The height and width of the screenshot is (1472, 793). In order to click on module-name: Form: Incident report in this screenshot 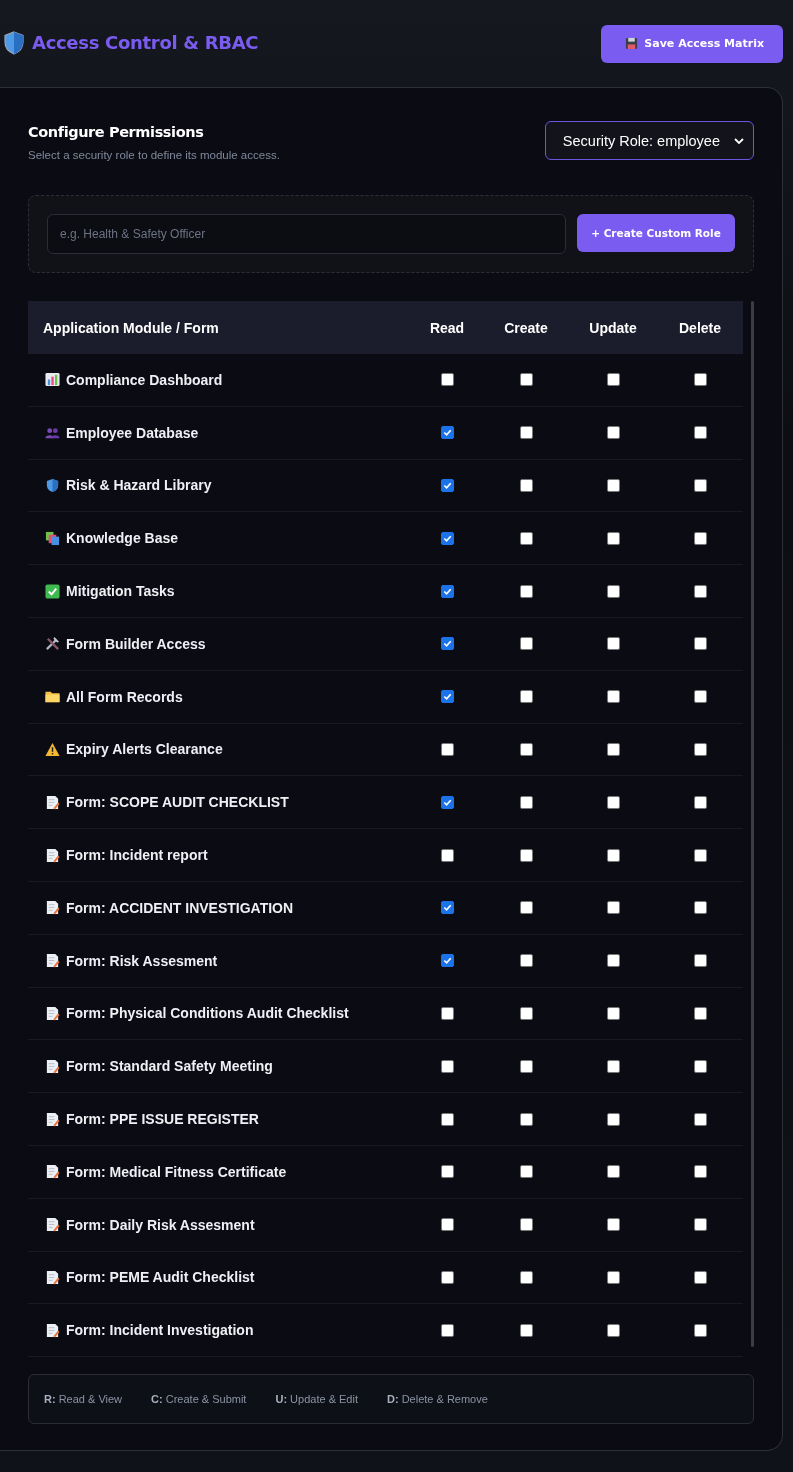, I will do `click(137, 855)`.